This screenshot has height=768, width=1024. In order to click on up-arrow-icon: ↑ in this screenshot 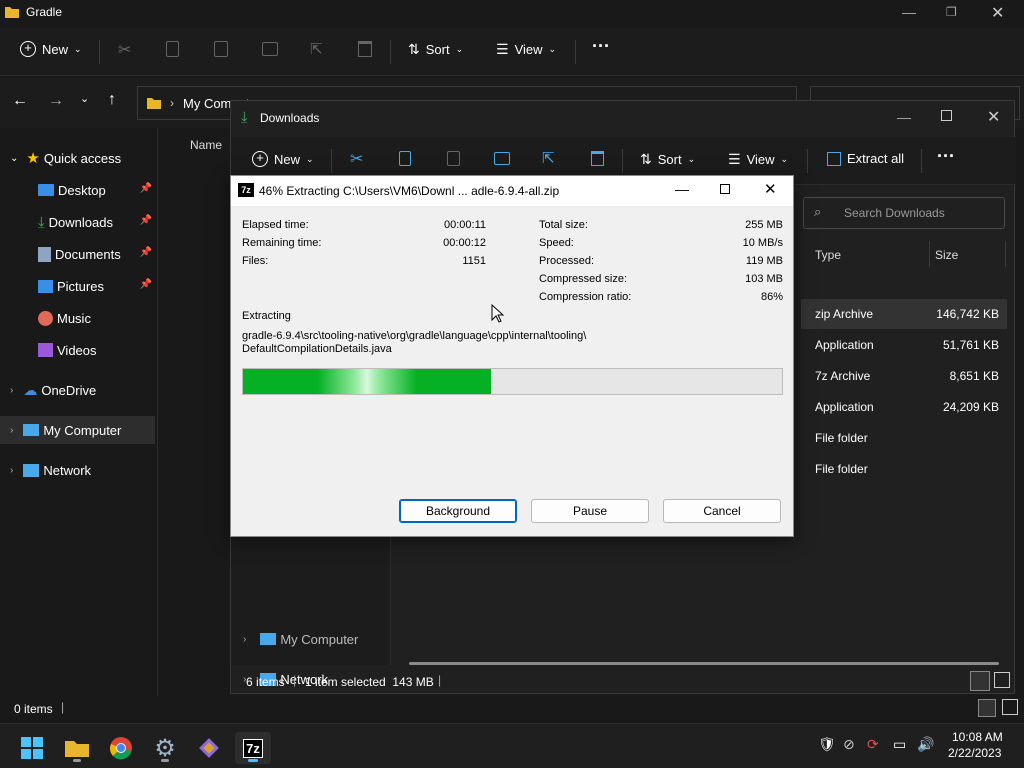, I will do `click(112, 100)`.